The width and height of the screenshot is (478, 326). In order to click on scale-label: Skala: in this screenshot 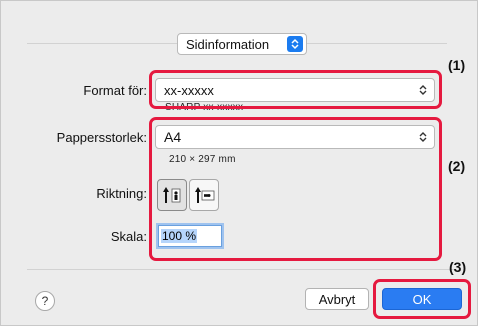, I will do `click(128, 236)`.